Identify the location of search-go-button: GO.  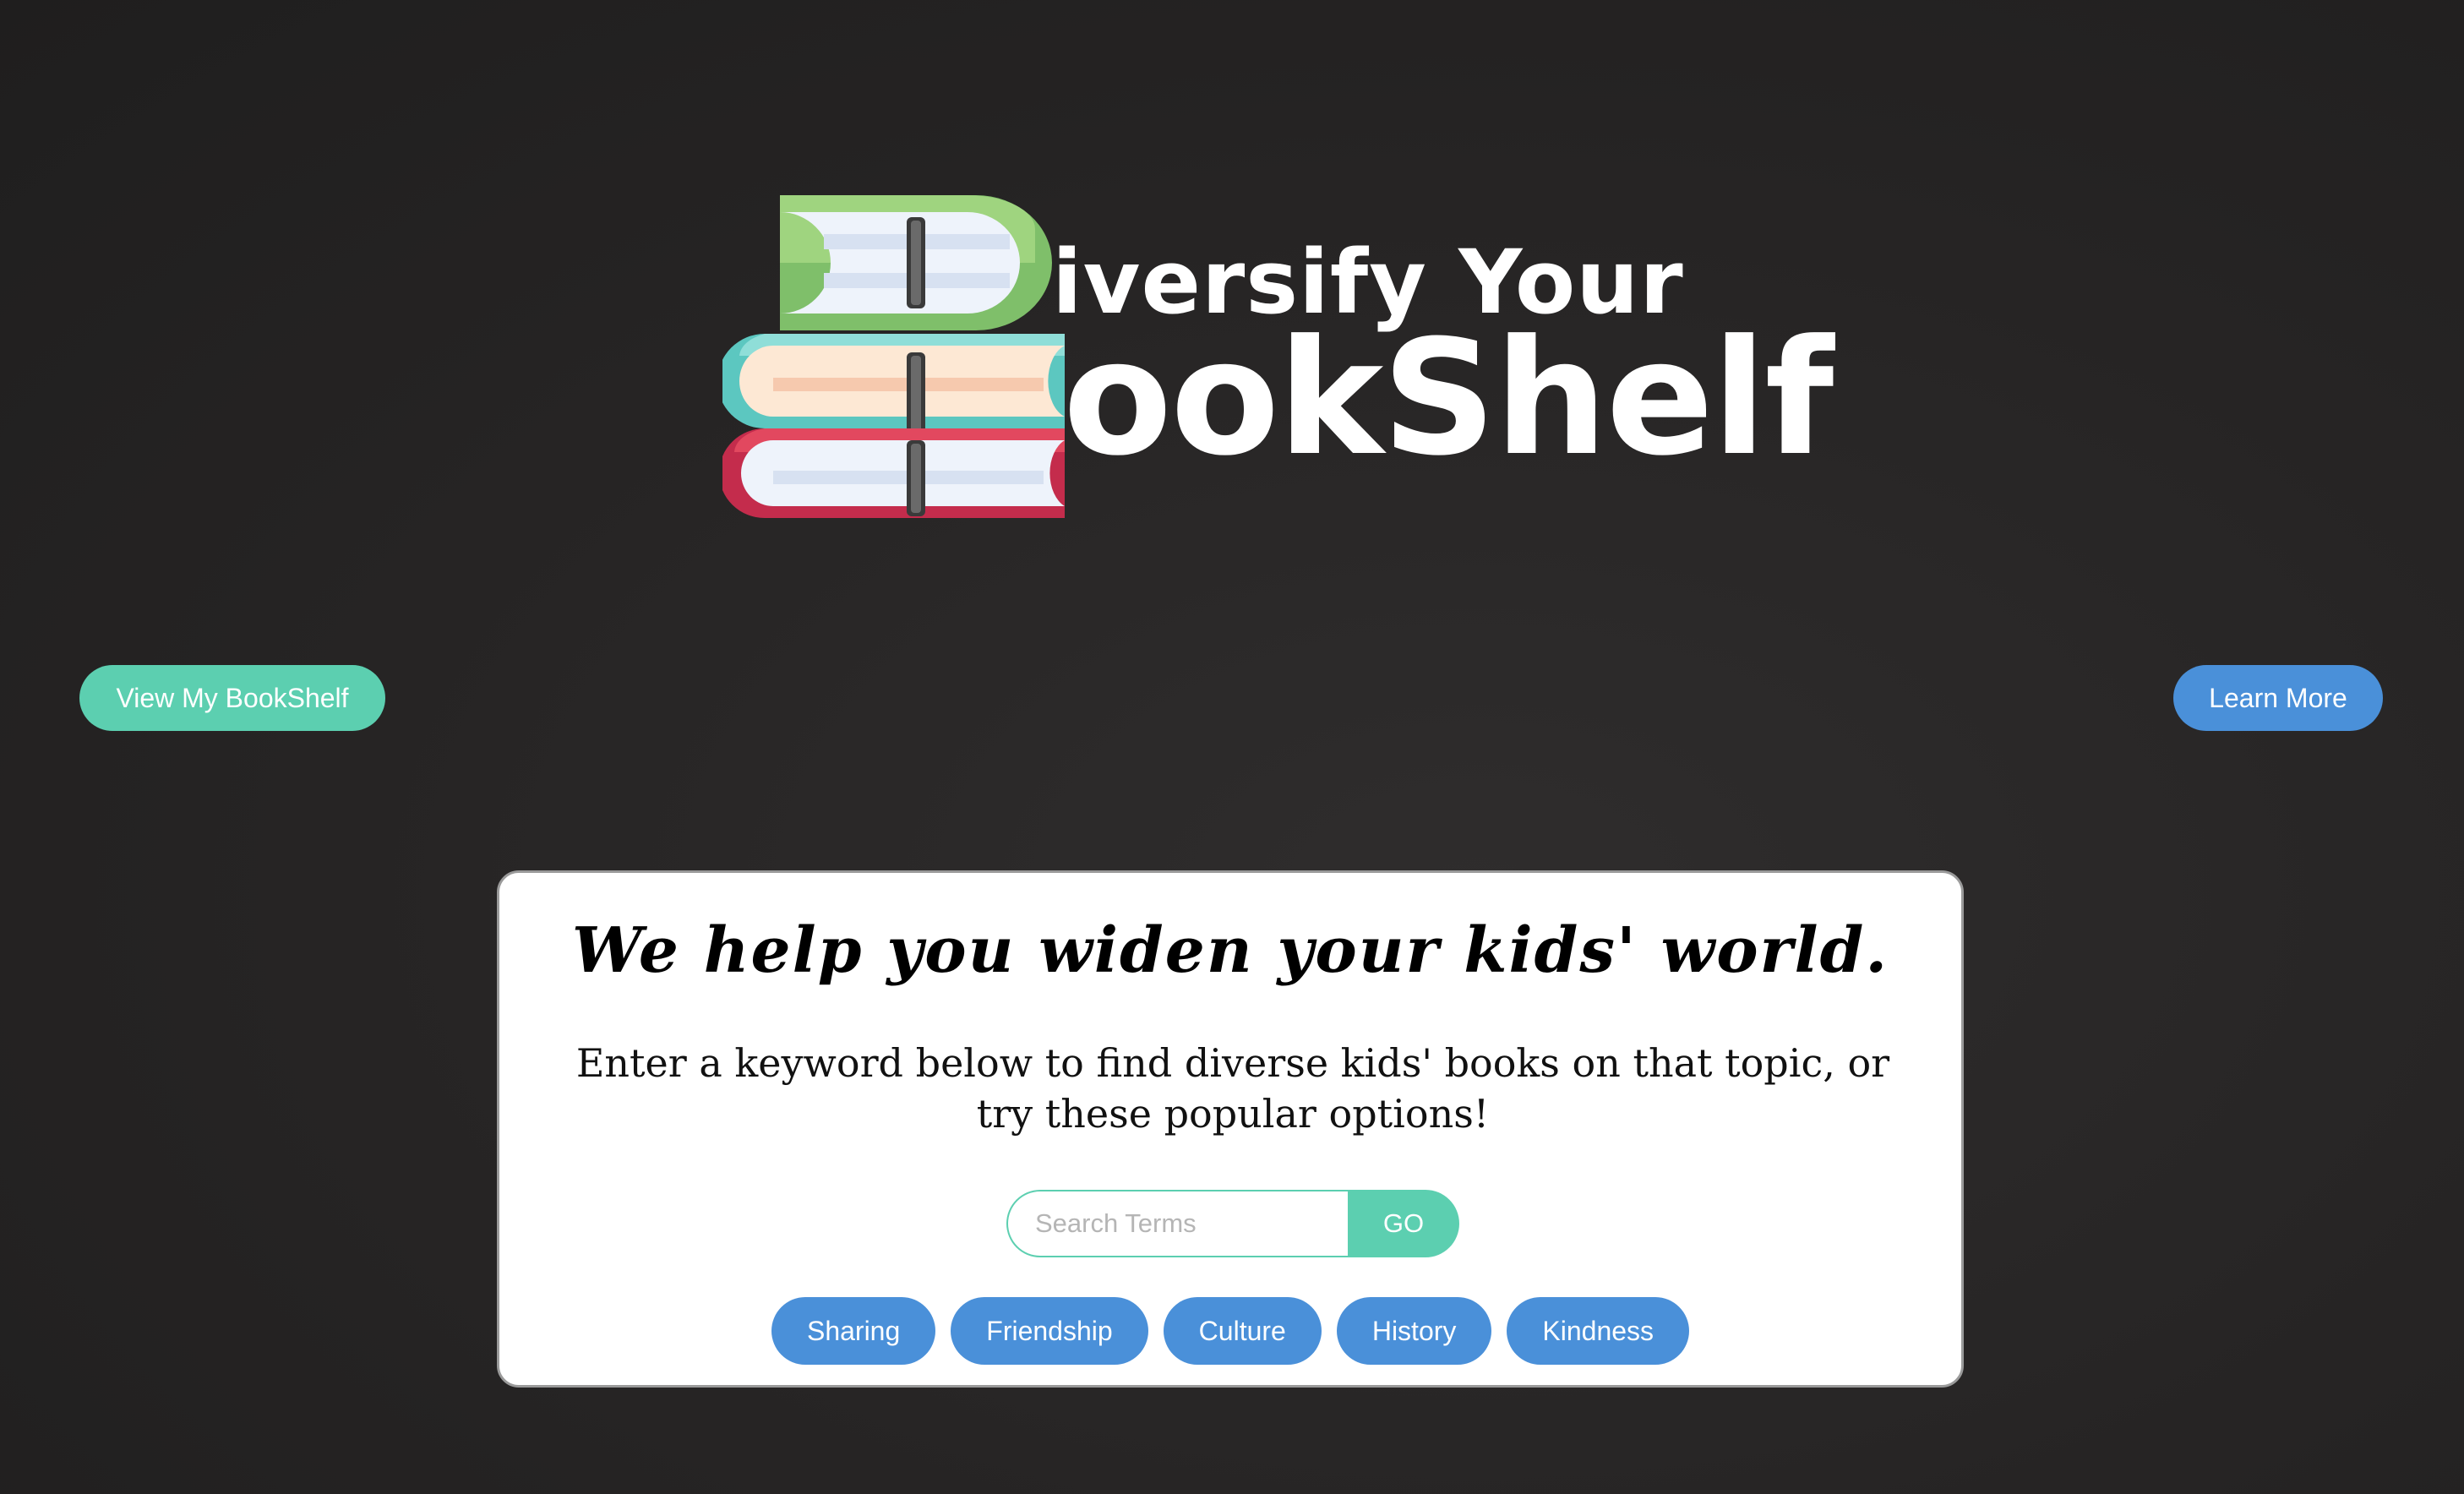
(1404, 1223).